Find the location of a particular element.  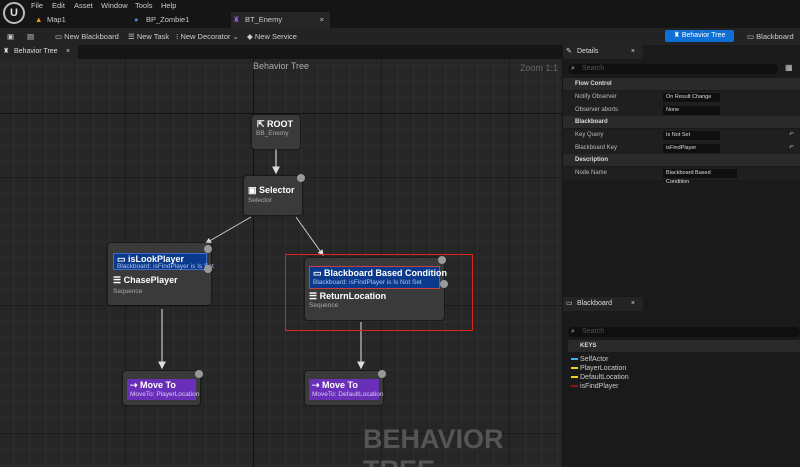

category-flow-control: Flow Control is located at coordinates (681, 84).